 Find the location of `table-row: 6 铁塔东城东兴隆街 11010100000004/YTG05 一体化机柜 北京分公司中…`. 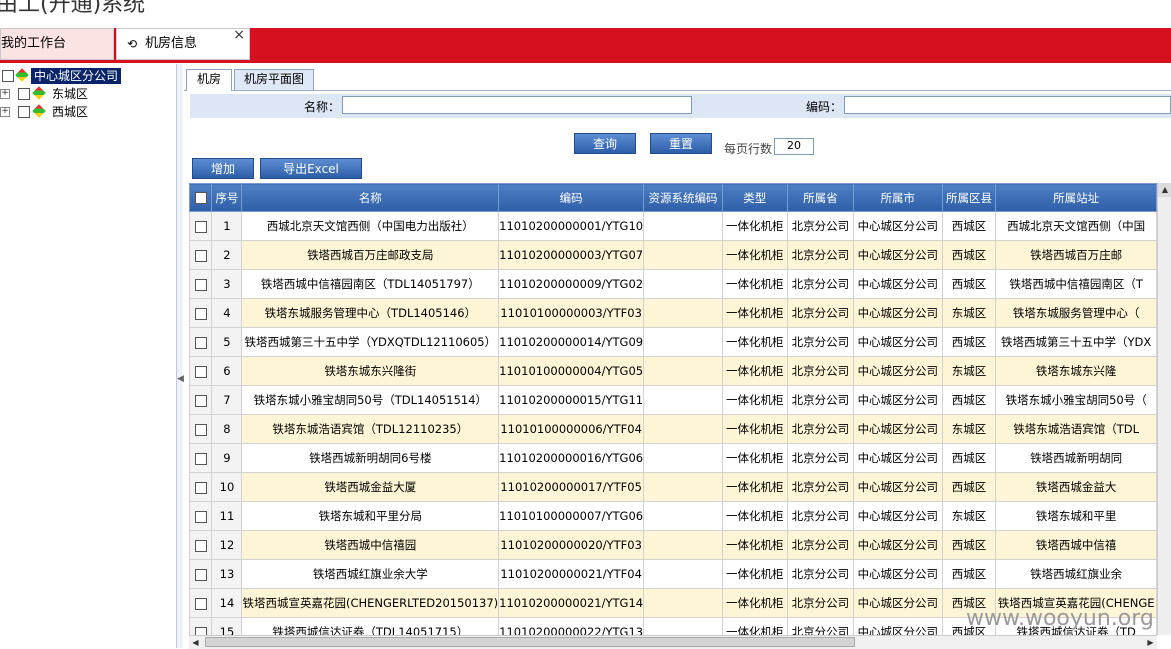

table-row: 6 铁塔东城东兴隆街 11010100000004/YTG05 一体化机柜 北京分公司中… is located at coordinates (673, 371).